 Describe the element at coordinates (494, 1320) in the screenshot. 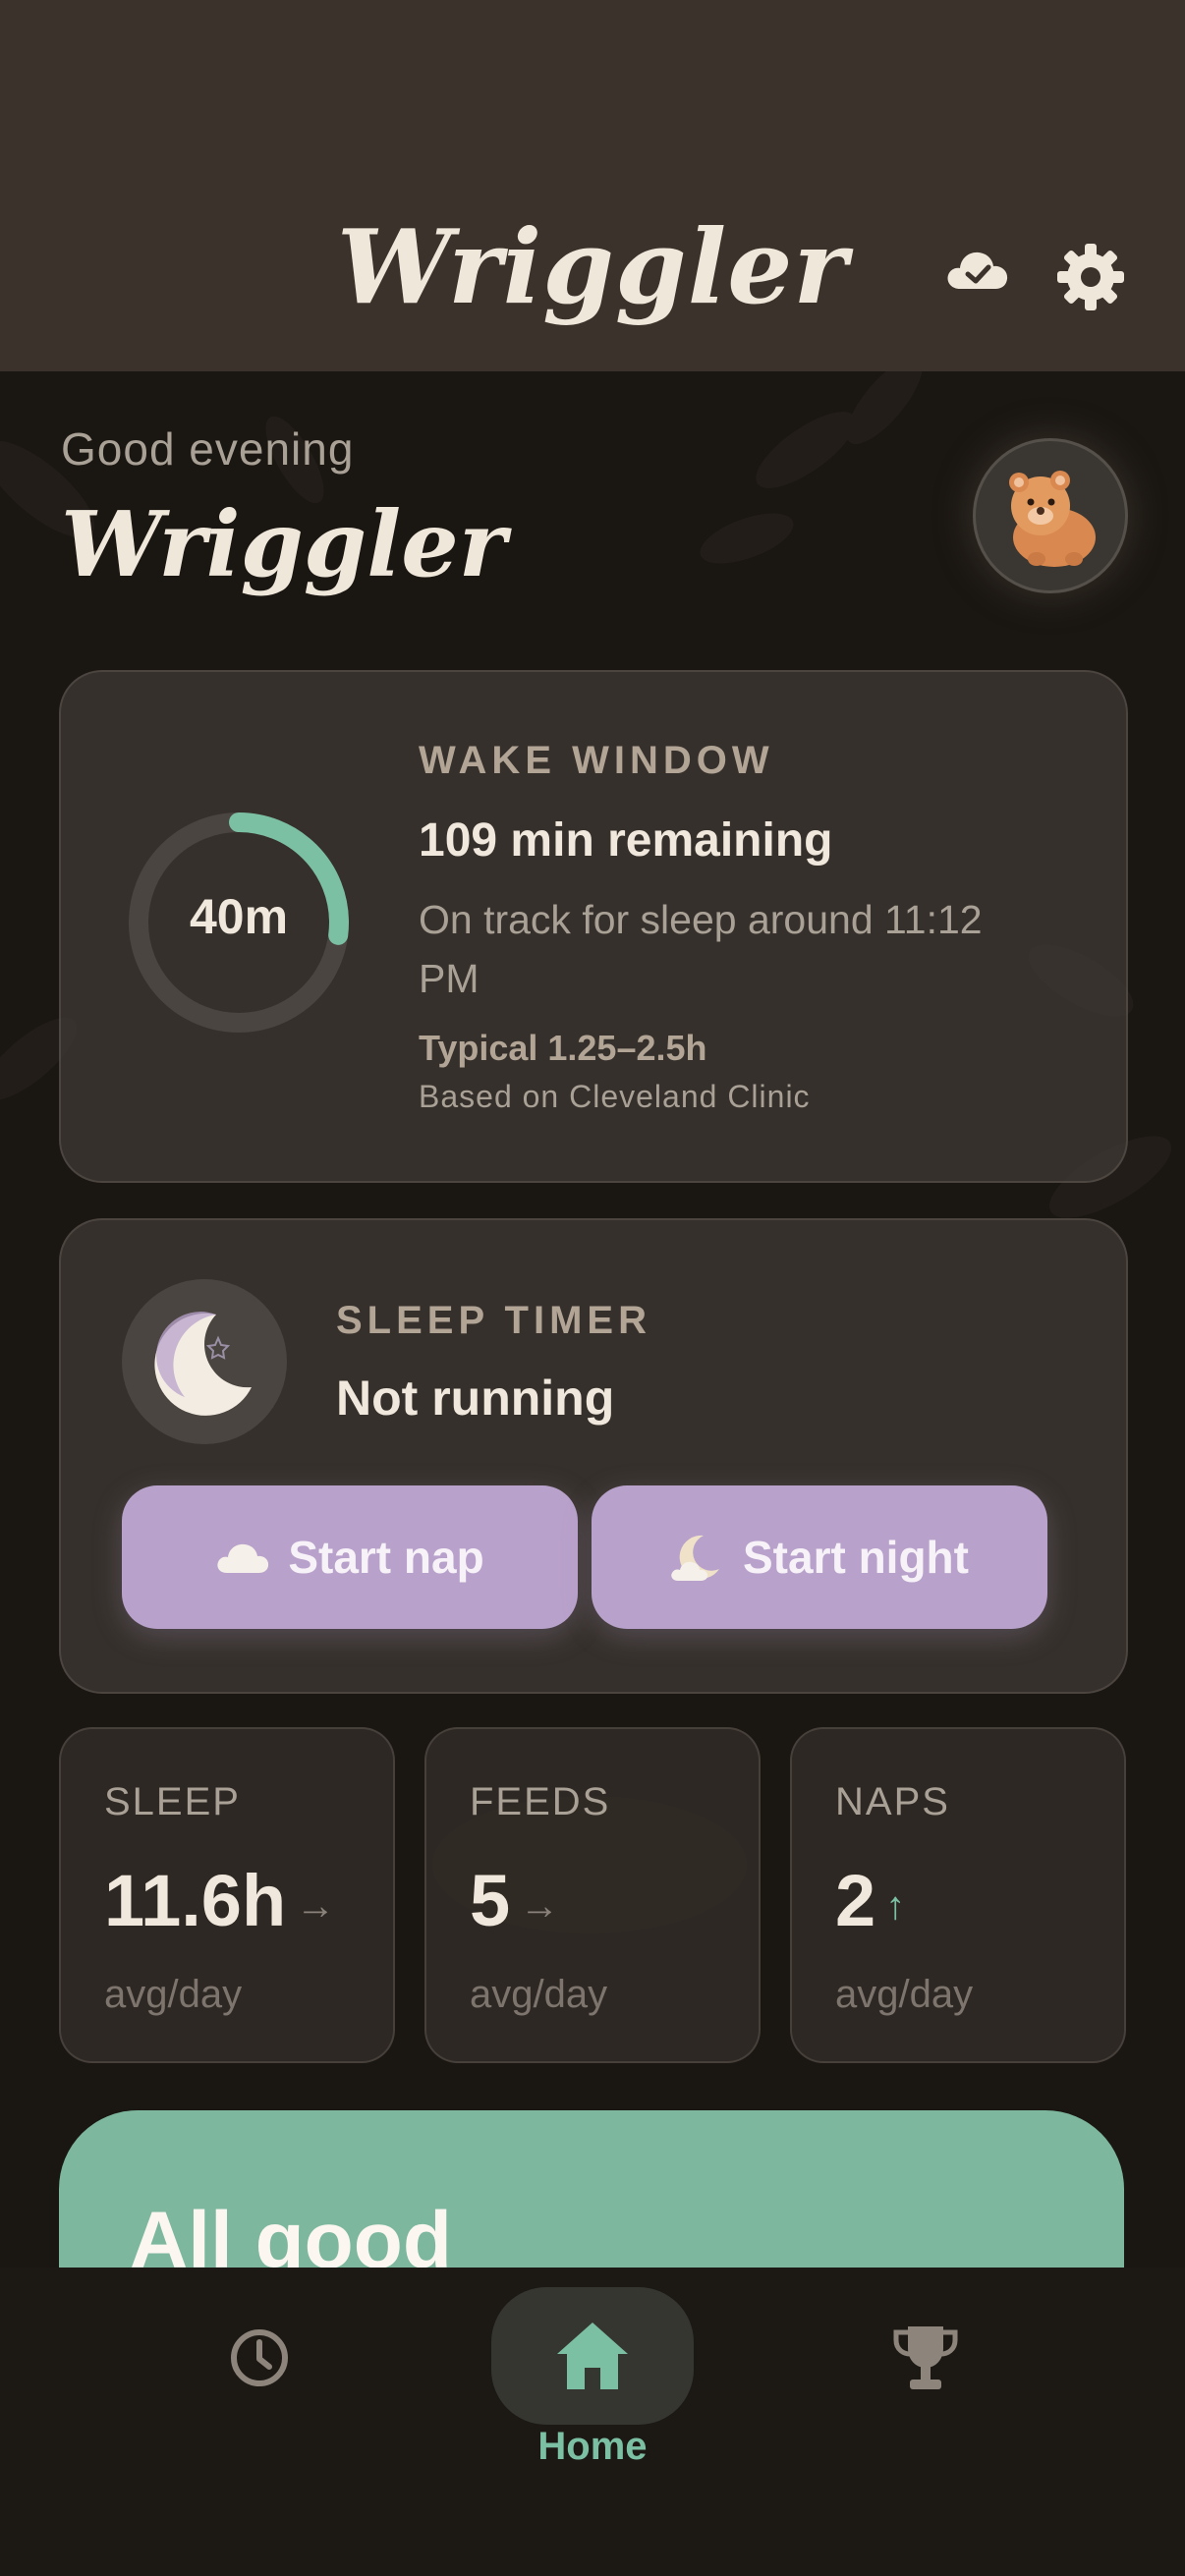

I see `sleep-timer-title: SLEEP TIMER` at that location.